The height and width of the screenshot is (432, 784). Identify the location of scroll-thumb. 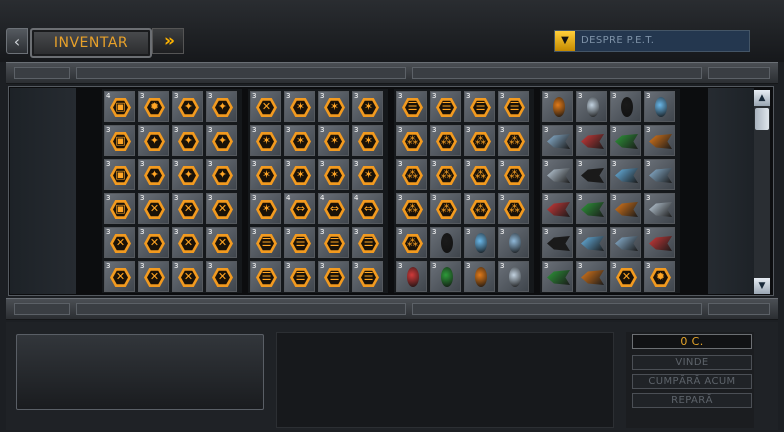
(762, 119).